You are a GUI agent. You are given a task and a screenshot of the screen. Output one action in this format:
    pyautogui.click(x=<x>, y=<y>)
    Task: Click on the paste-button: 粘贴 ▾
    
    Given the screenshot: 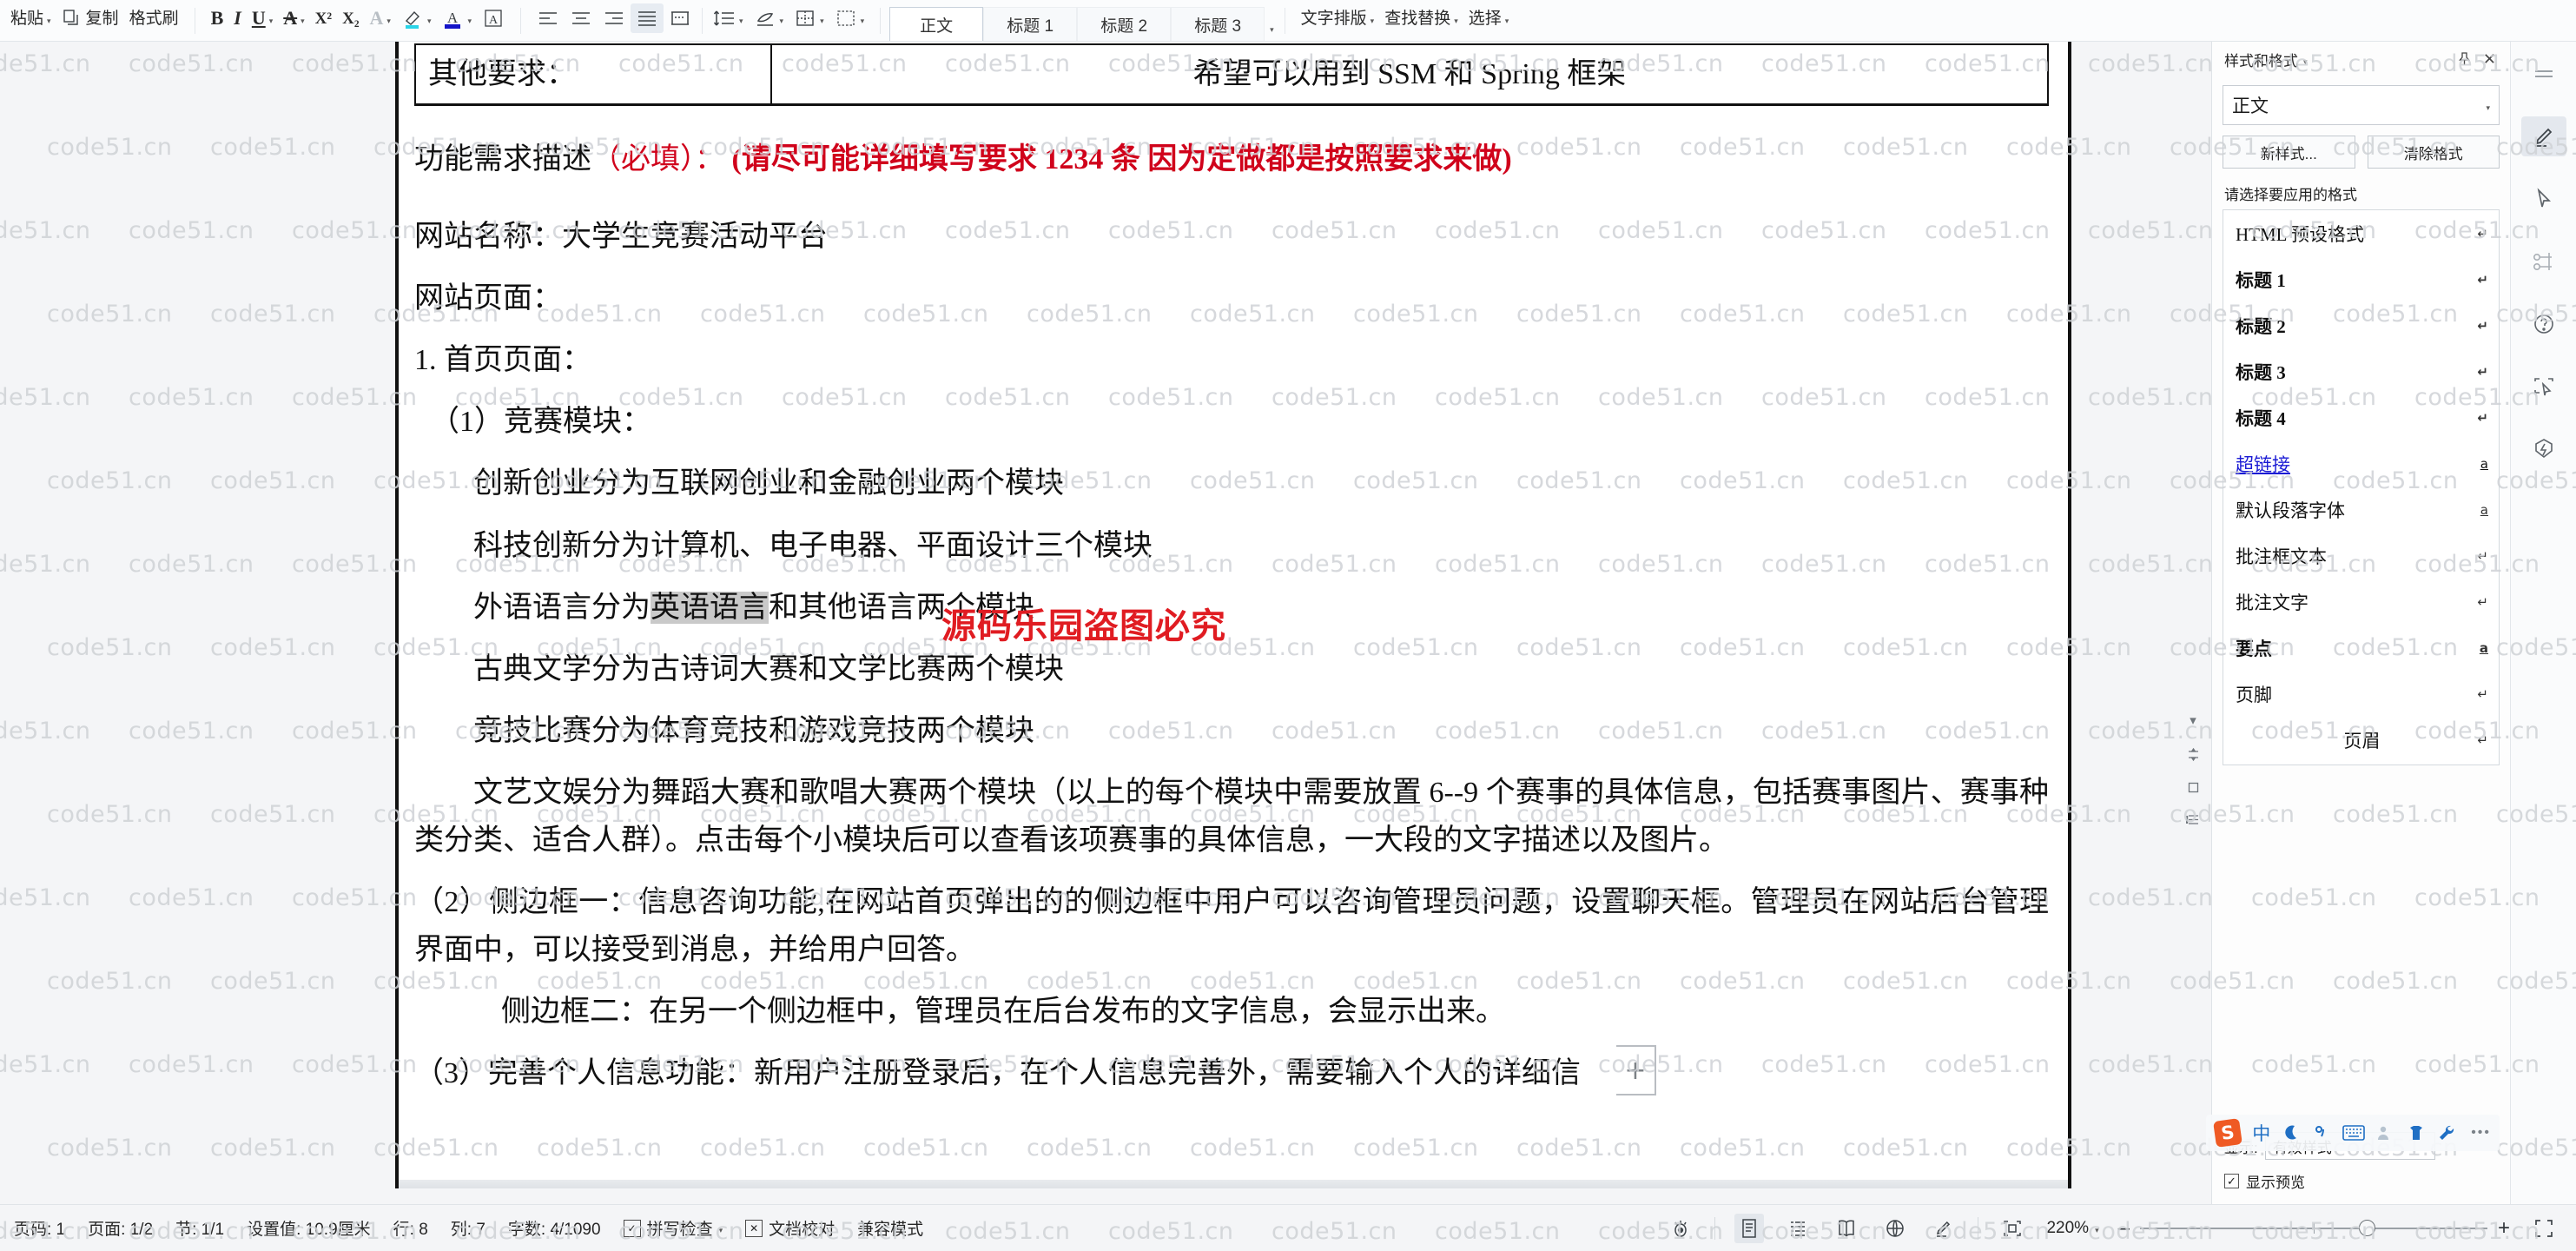 What is the action you would take?
    pyautogui.click(x=30, y=18)
    